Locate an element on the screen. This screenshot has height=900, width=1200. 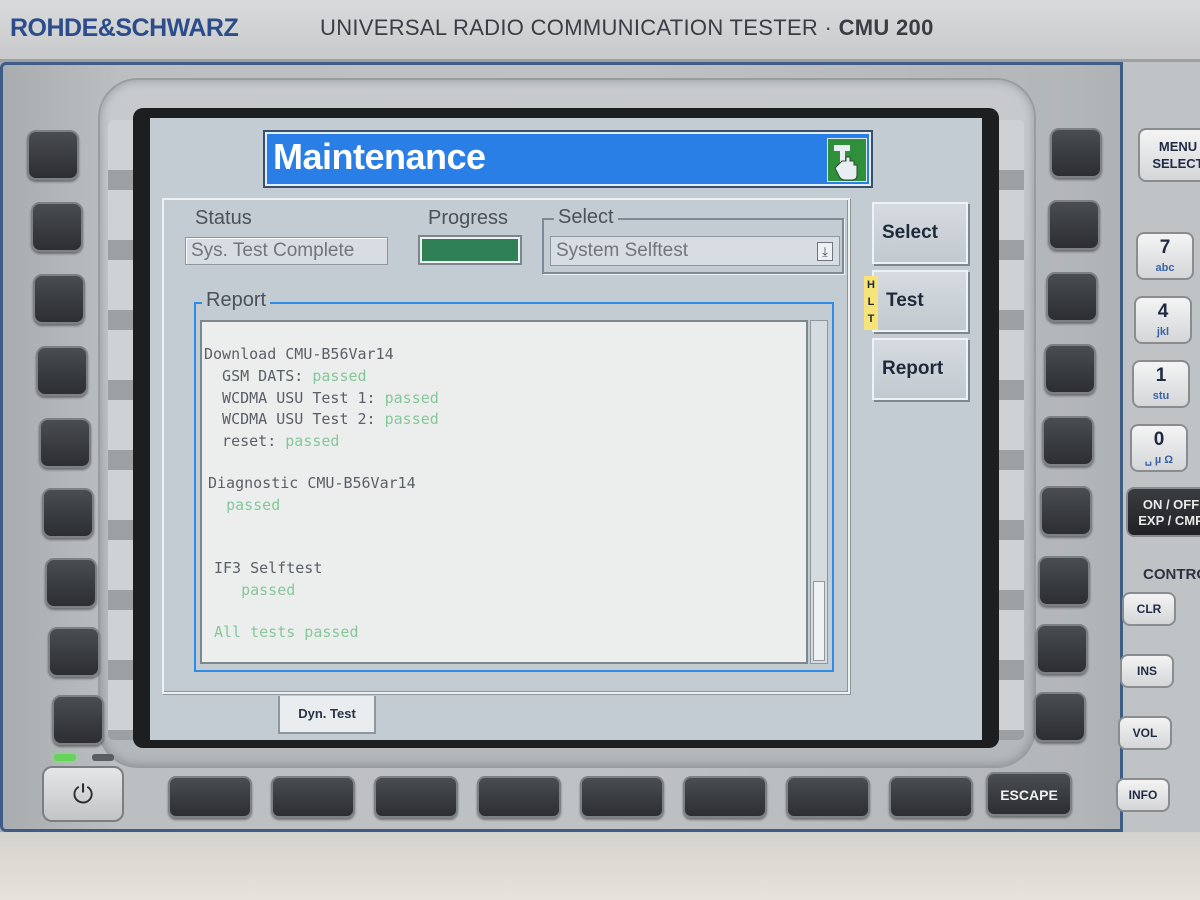
progress-bar is located at coordinates (470, 250).